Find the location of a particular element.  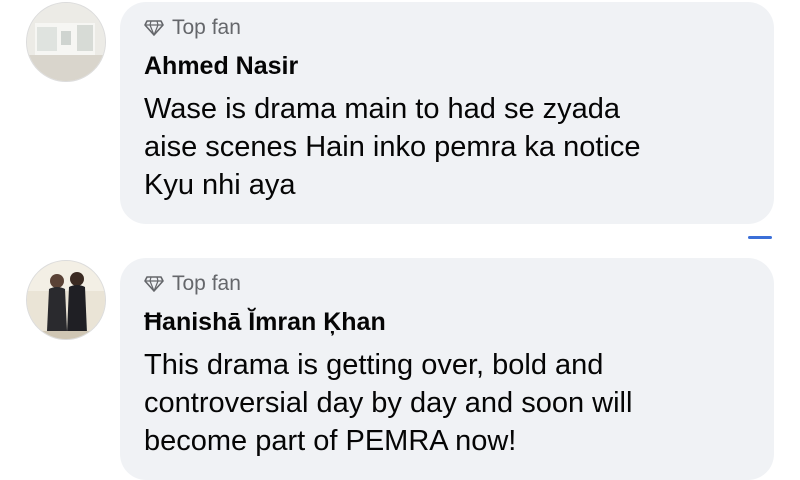

comment-line: aise scenes Hain inko pemra ka notice is located at coordinates (392, 147).